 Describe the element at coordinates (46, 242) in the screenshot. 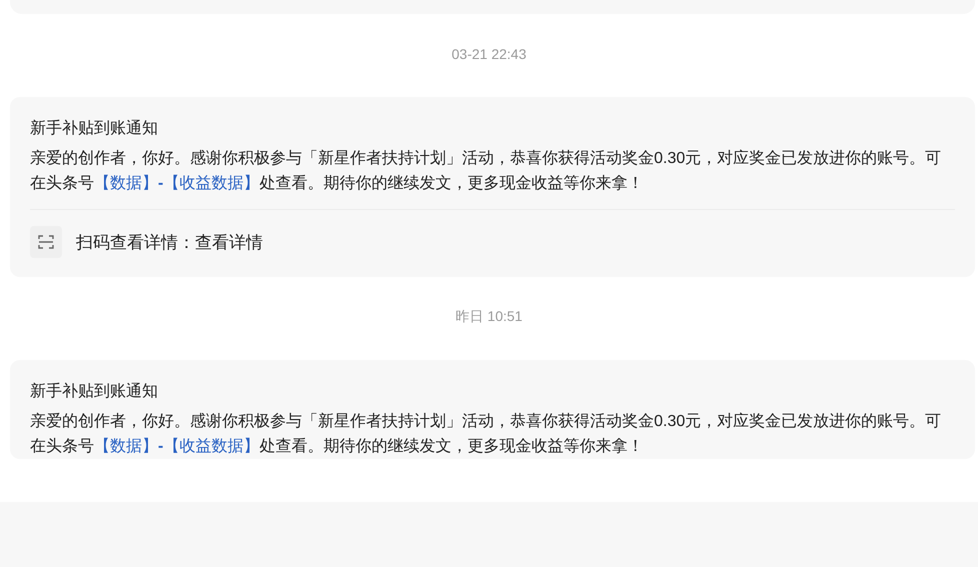

I see `scan-icon` at that location.